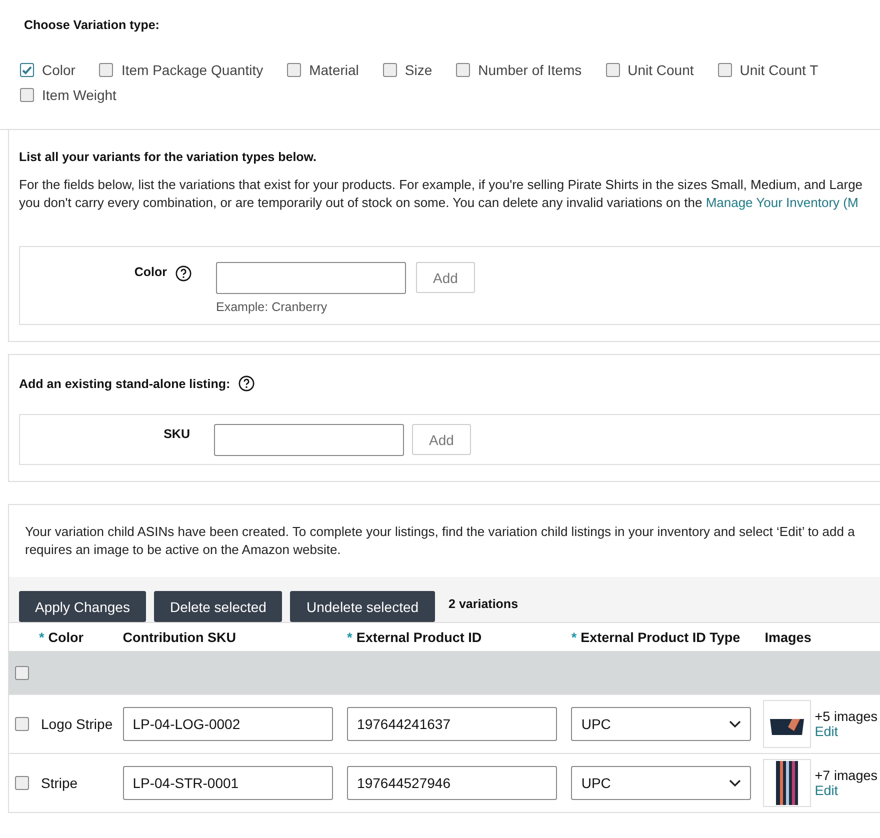  I want to click on section-title: Choose Variation type:, so click(92, 25).